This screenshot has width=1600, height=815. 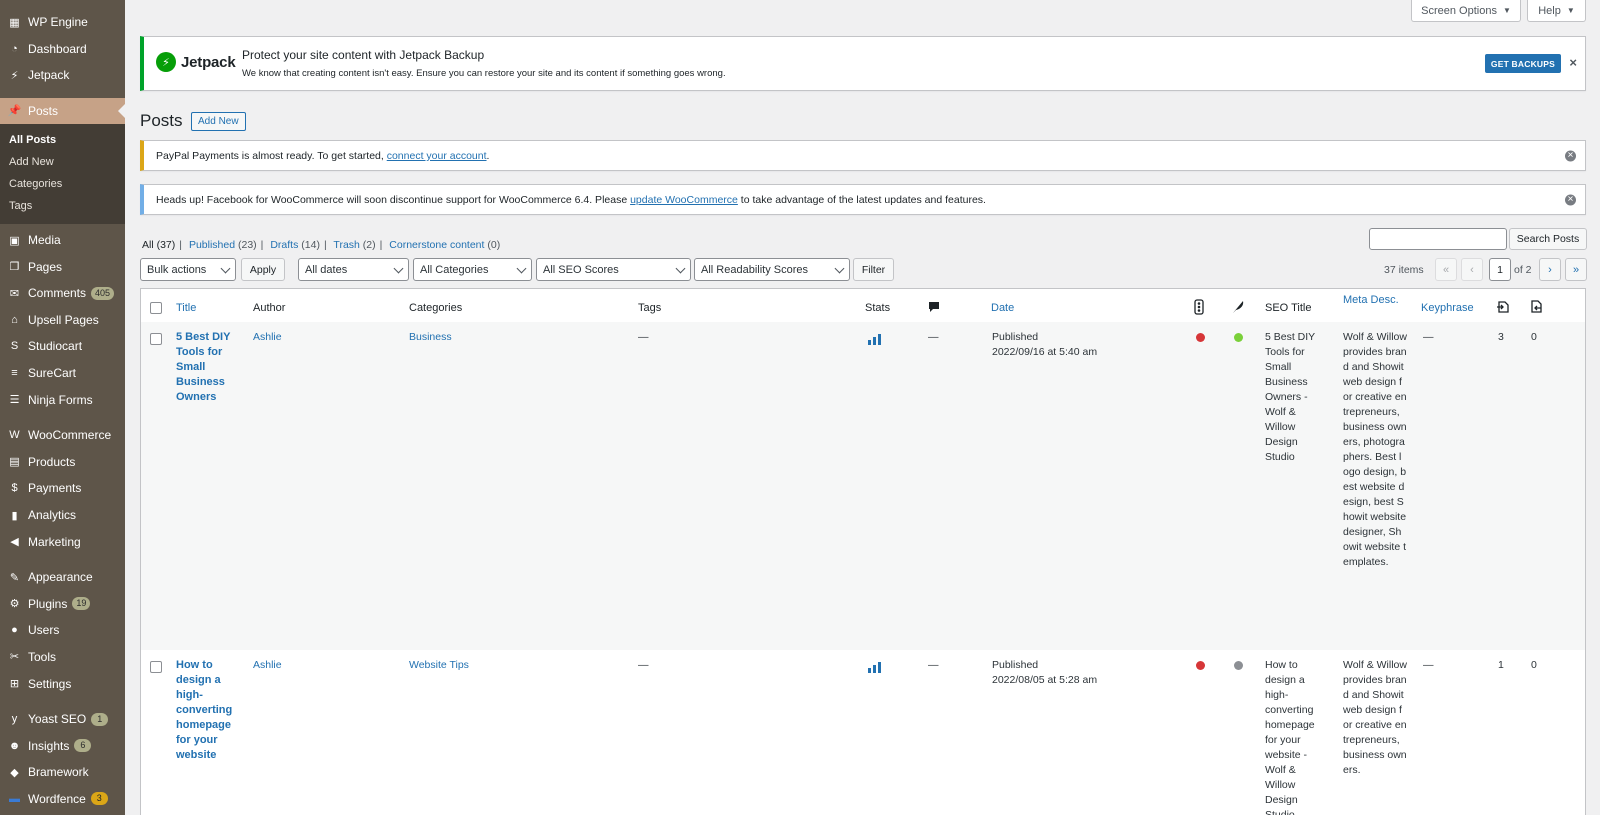 What do you see at coordinates (62, 184) in the screenshot?
I see `submenu-categories: Categories` at bounding box center [62, 184].